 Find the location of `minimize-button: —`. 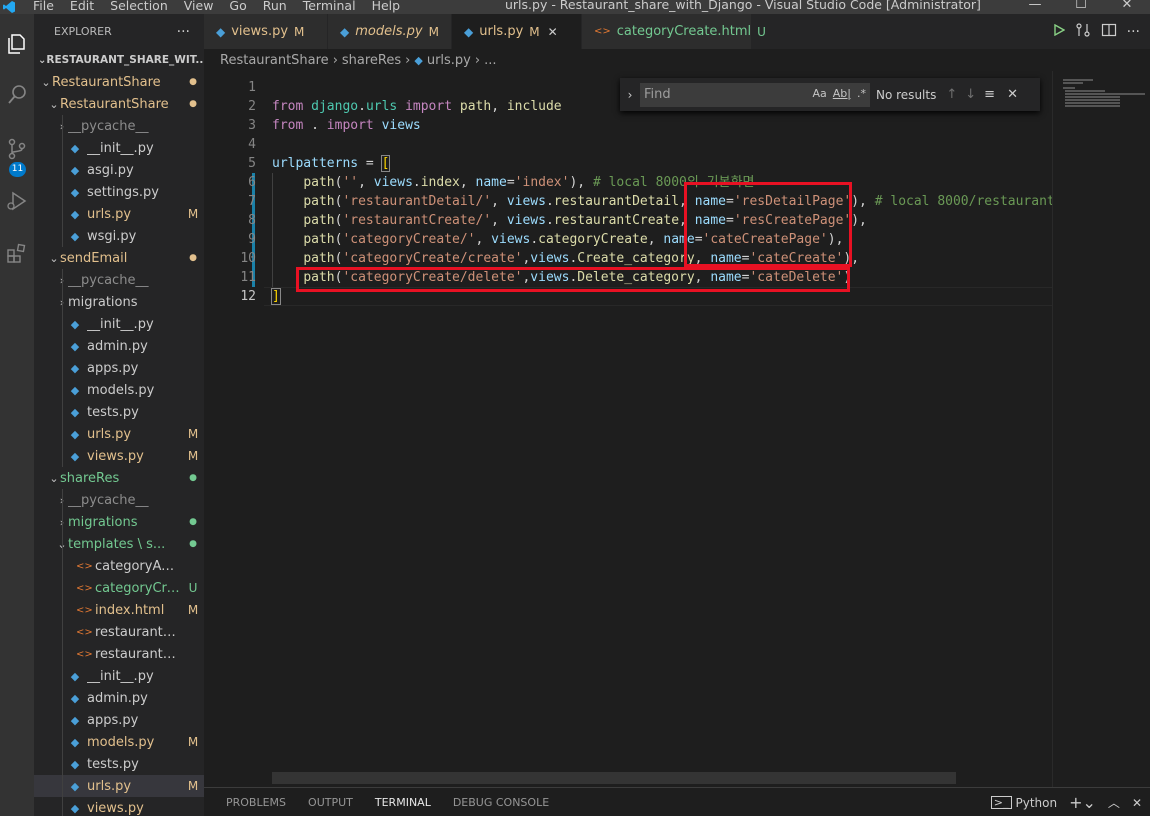

minimize-button: — is located at coordinates (1035, 7).